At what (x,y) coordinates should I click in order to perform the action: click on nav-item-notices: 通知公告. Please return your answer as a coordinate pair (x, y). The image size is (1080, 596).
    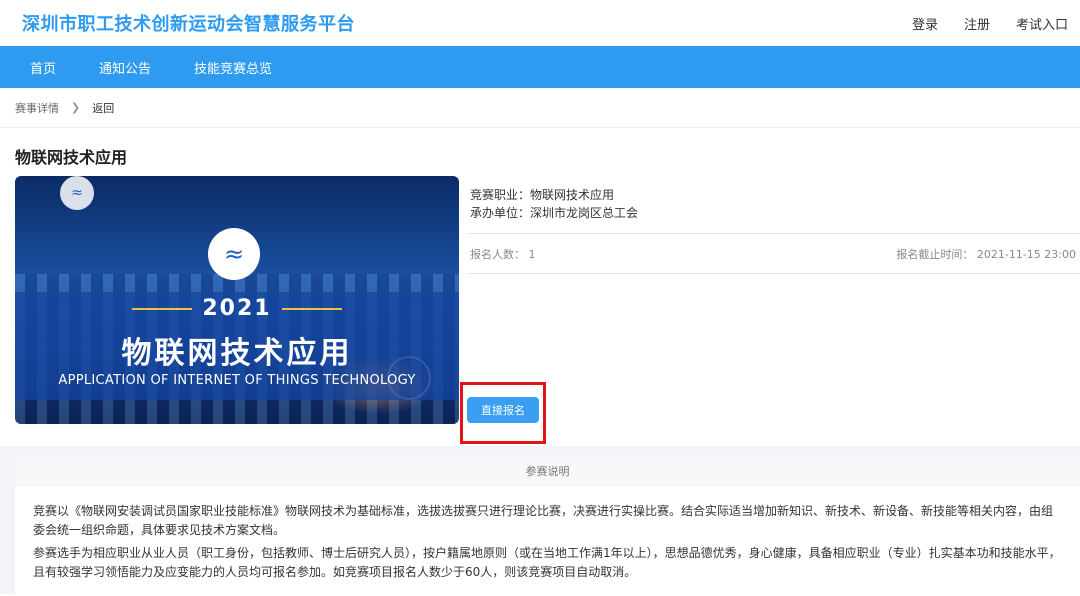
    Looking at the image, I should click on (125, 67).